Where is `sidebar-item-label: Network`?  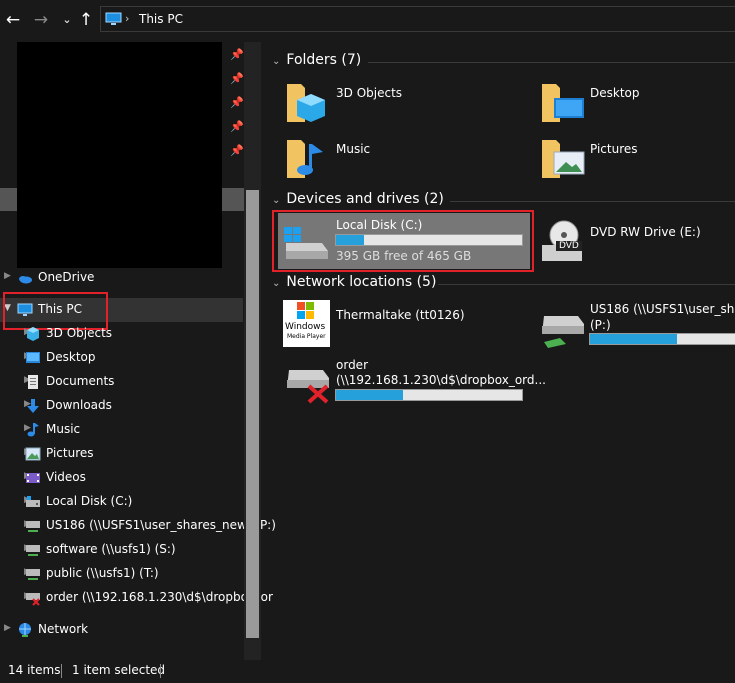 sidebar-item-label: Network is located at coordinates (63, 629).